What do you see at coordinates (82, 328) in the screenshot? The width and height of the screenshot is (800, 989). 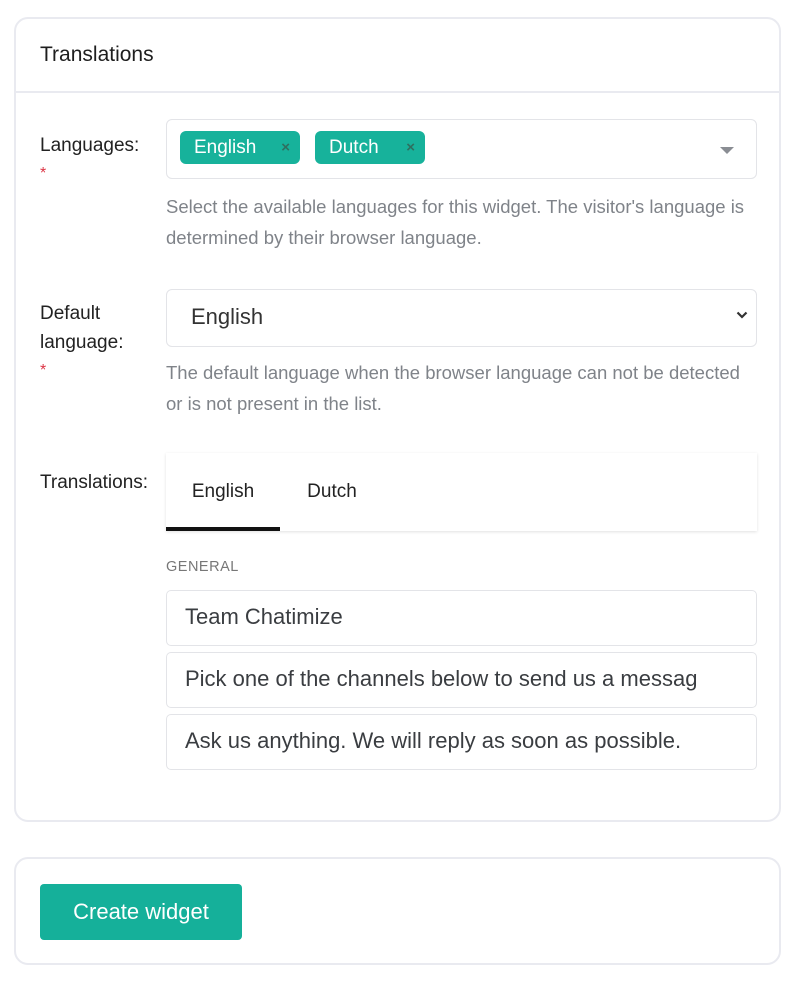 I see `default-language-label-text: Default language:` at bounding box center [82, 328].